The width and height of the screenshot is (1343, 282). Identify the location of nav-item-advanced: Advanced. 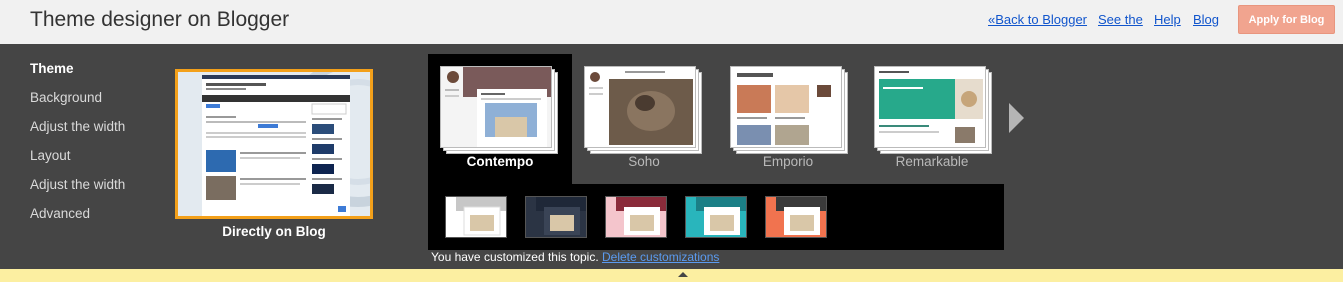
(60, 213).